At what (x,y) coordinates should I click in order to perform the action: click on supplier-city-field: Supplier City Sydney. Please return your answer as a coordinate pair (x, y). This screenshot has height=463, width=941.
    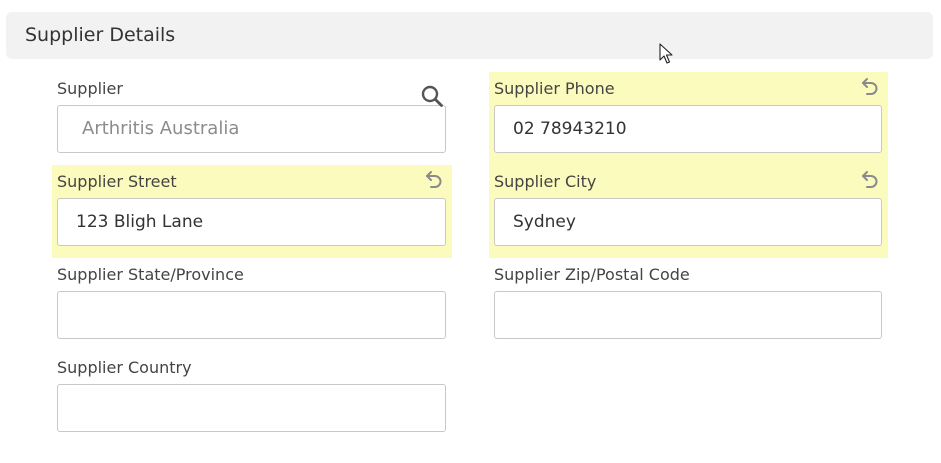
    Looking at the image, I should click on (688, 211).